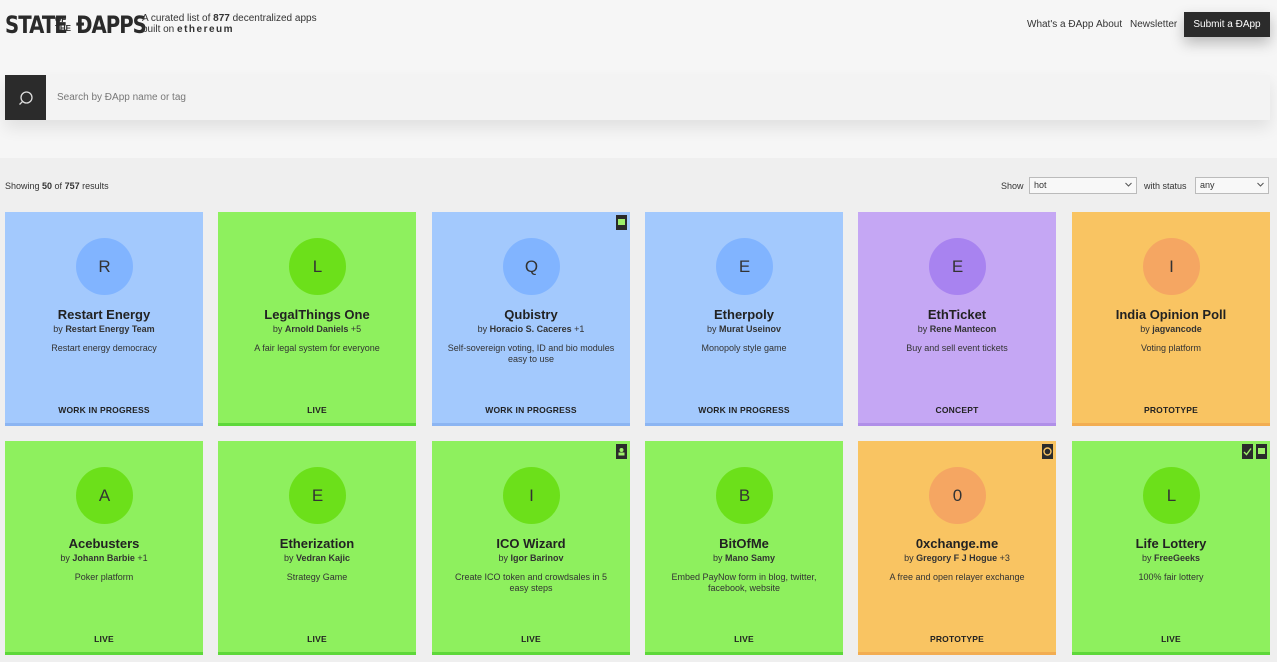  What do you see at coordinates (104, 577) in the screenshot?
I see `card-description: Poker platform` at bounding box center [104, 577].